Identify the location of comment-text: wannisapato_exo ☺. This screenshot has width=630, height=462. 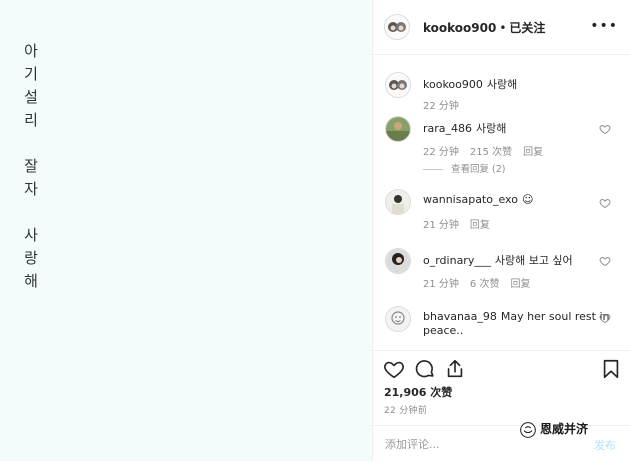
(478, 199).